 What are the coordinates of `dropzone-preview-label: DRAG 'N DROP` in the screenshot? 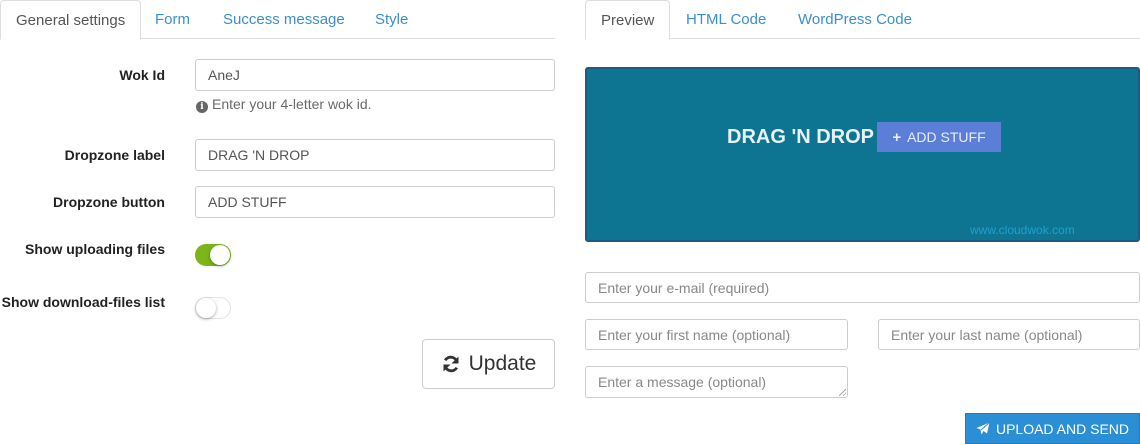 It's located at (800, 137).